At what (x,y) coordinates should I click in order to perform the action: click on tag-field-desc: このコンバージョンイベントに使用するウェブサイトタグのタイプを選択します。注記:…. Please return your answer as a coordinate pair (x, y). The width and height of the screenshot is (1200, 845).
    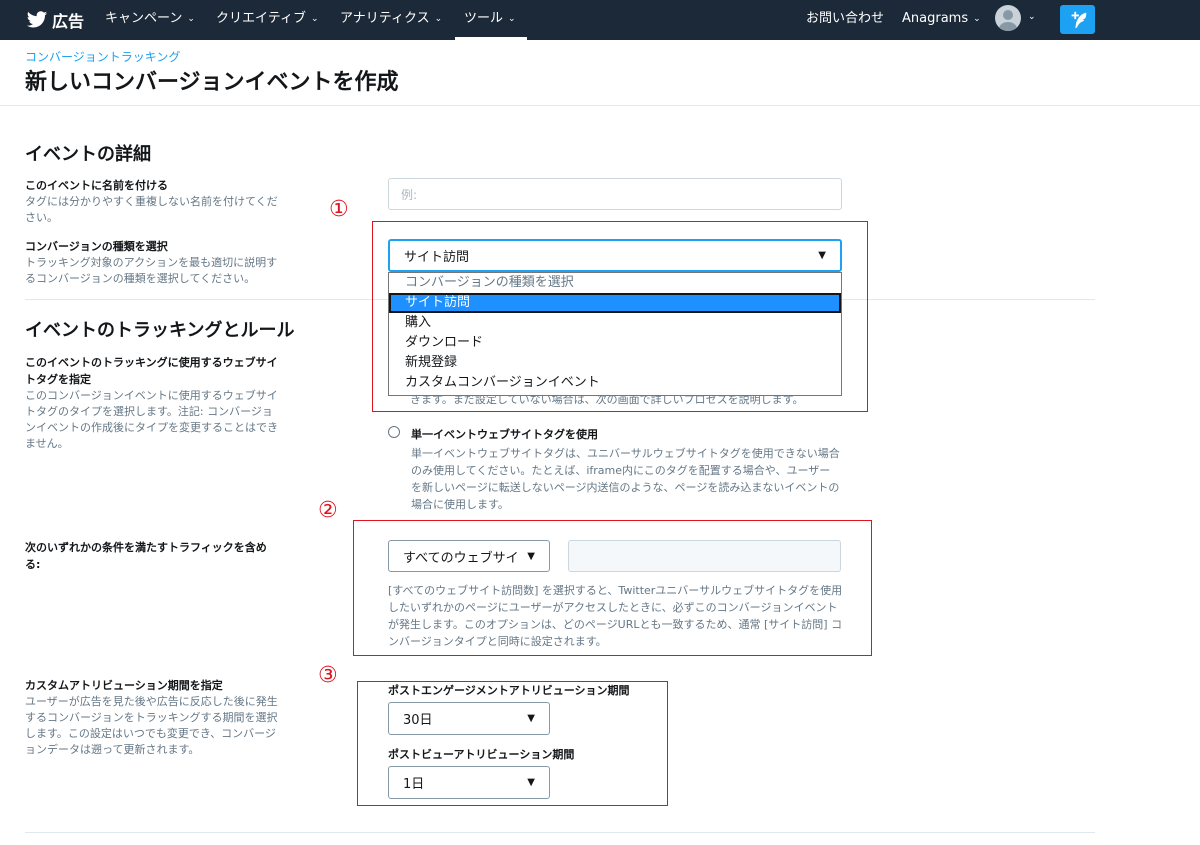
    Looking at the image, I should click on (151, 419).